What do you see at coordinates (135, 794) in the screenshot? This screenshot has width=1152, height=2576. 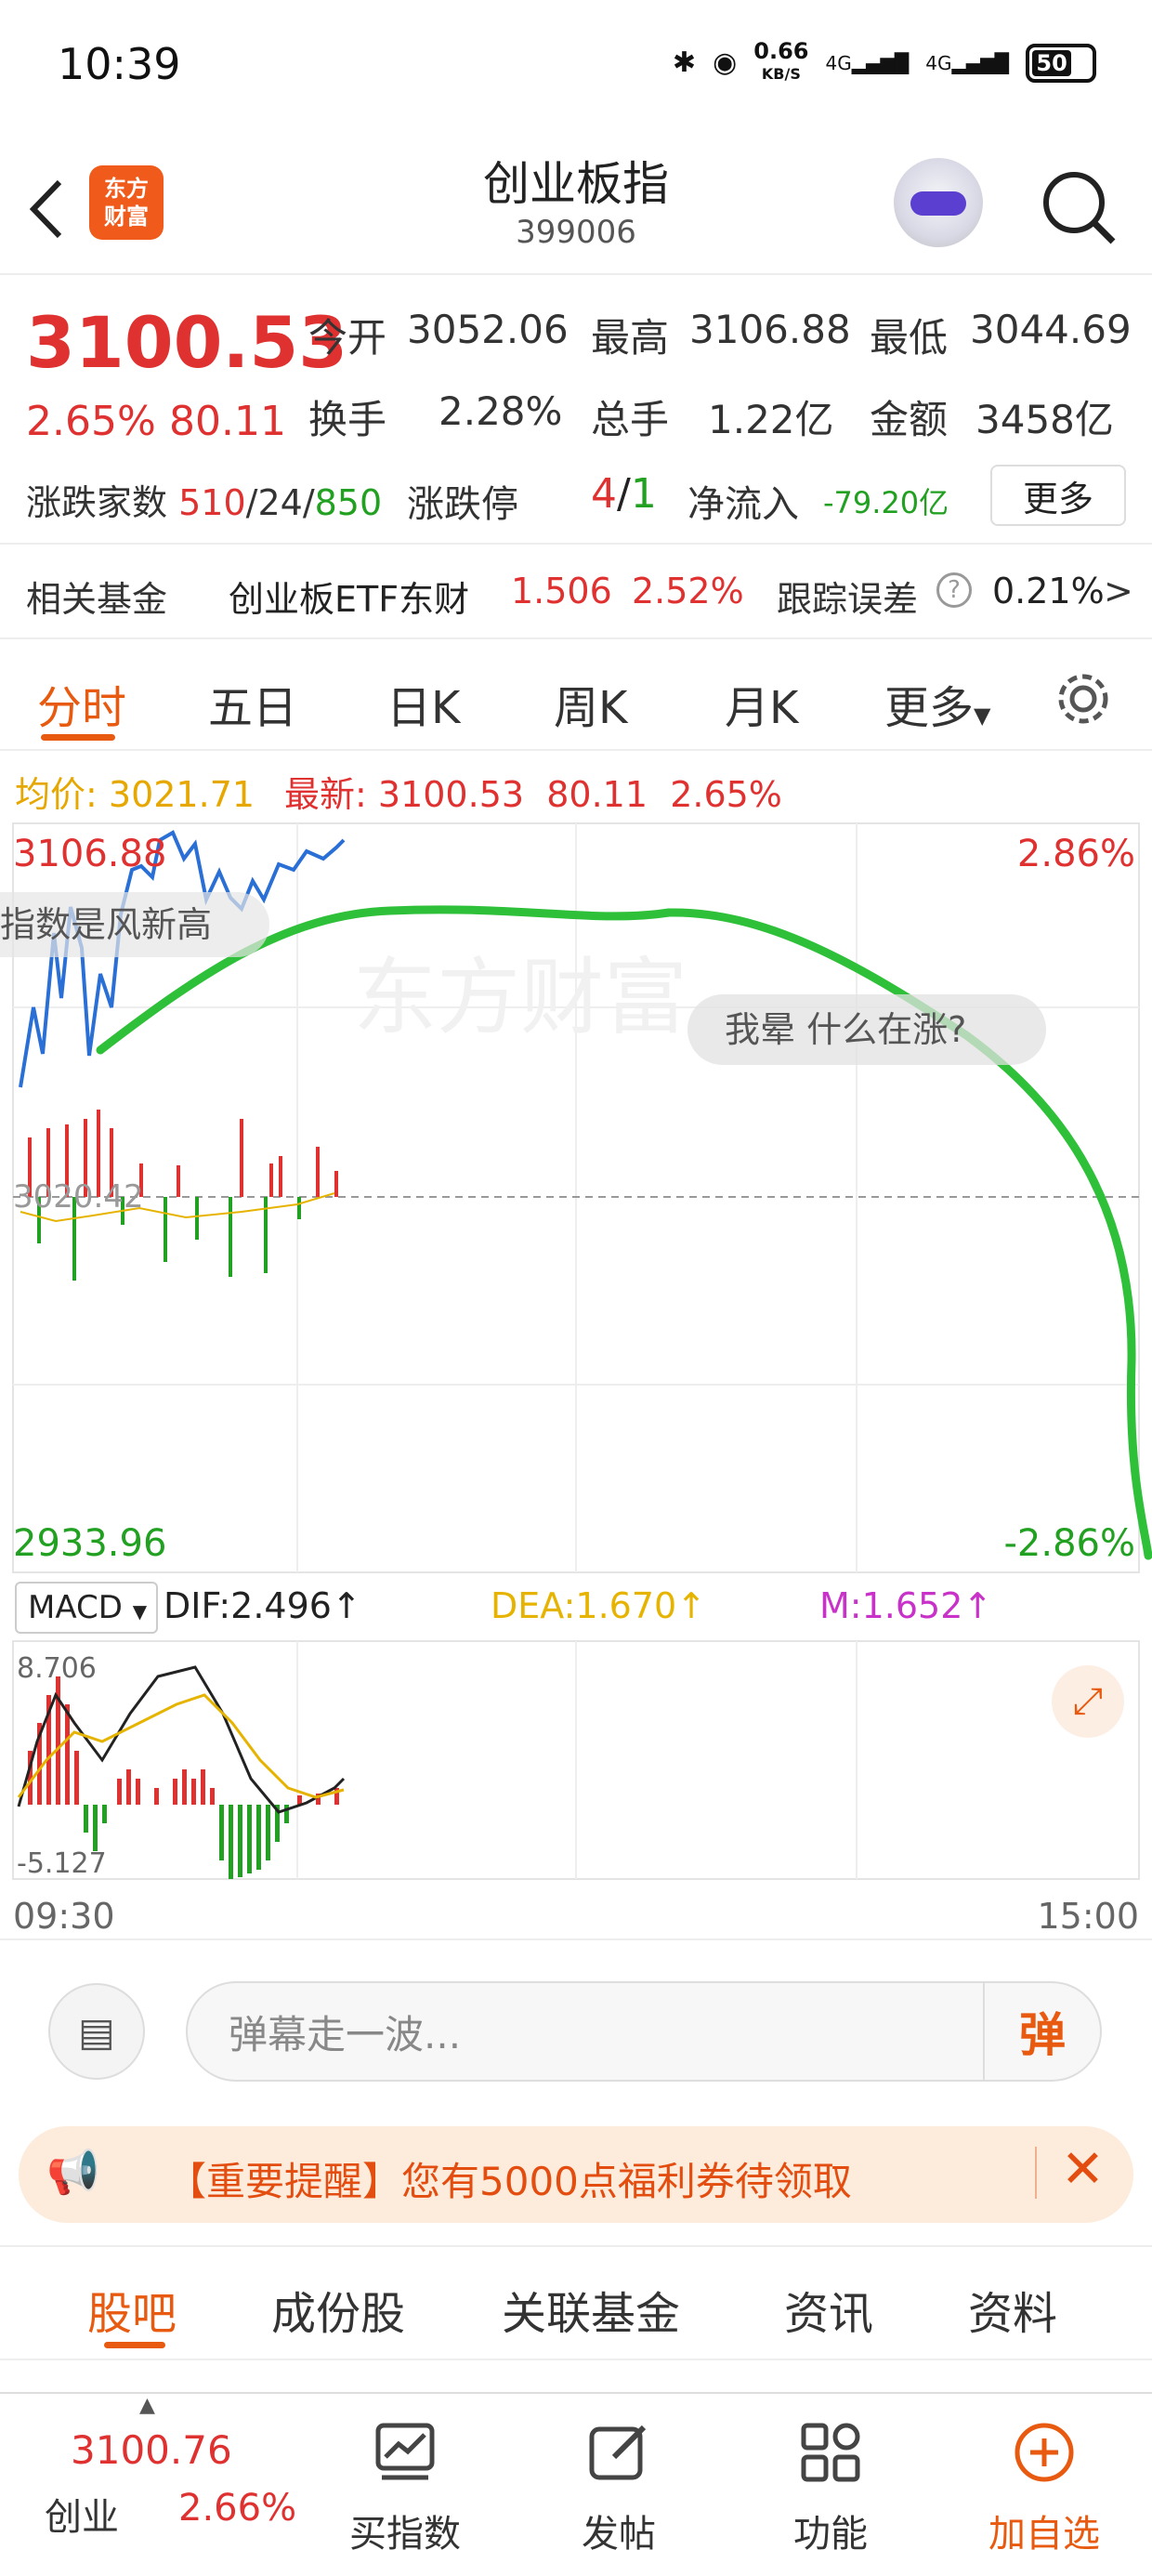 I see `avg-price: 均价: 3021.71` at bounding box center [135, 794].